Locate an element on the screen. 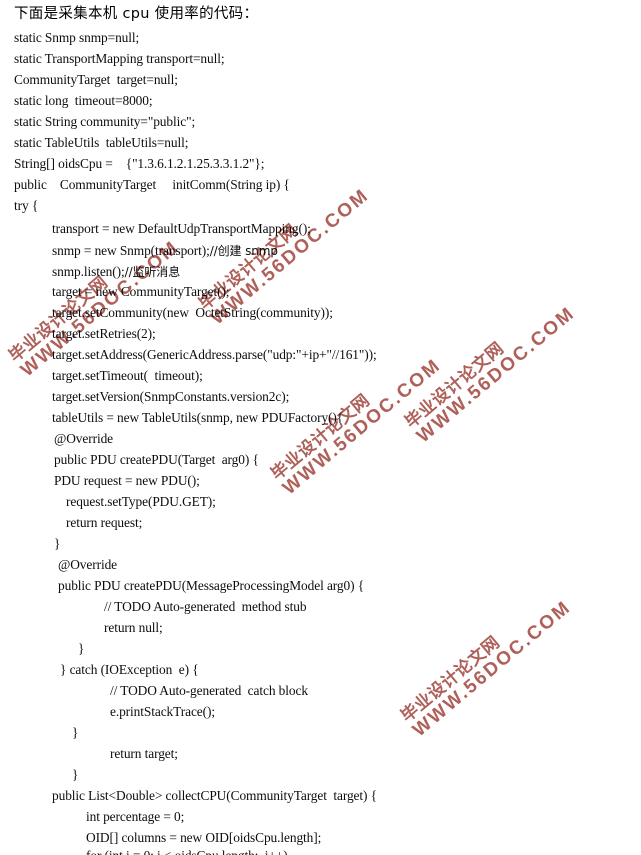  code-line: } catch (IOException e) { is located at coordinates (129, 670).